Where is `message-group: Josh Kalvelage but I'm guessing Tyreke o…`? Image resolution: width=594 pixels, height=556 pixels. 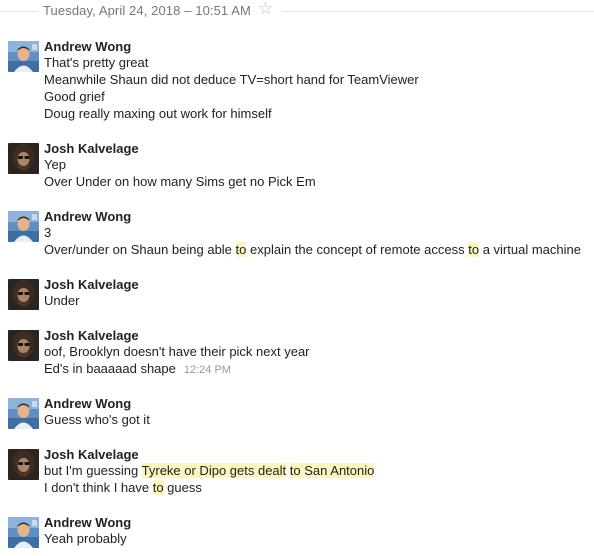 message-group: Josh Kalvelage but I'm guessing Tyreke o… is located at coordinates (297, 472).